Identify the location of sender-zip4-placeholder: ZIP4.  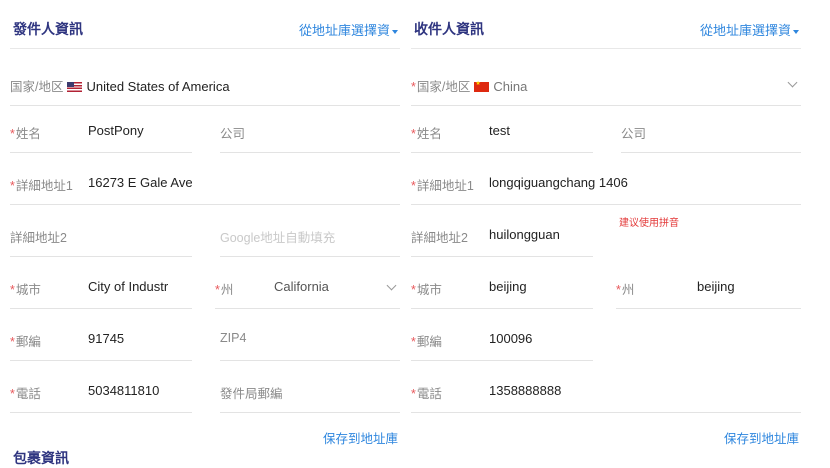
(233, 338).